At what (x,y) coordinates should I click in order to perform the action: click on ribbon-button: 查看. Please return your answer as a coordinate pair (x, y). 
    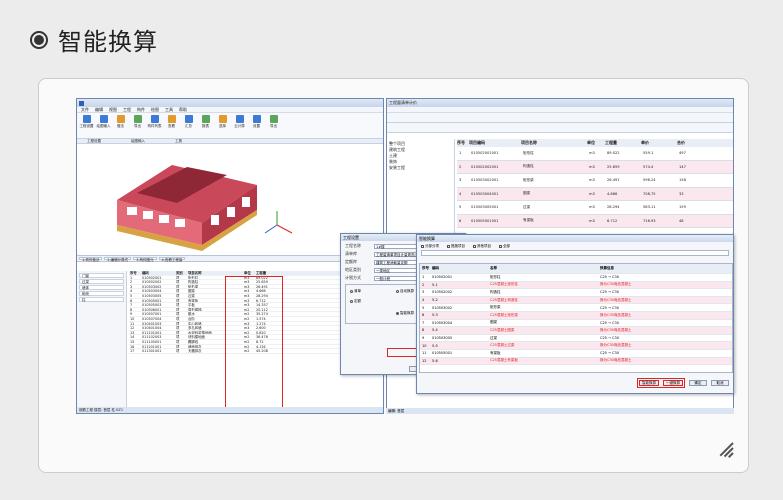
    Looking at the image, I should click on (171, 125).